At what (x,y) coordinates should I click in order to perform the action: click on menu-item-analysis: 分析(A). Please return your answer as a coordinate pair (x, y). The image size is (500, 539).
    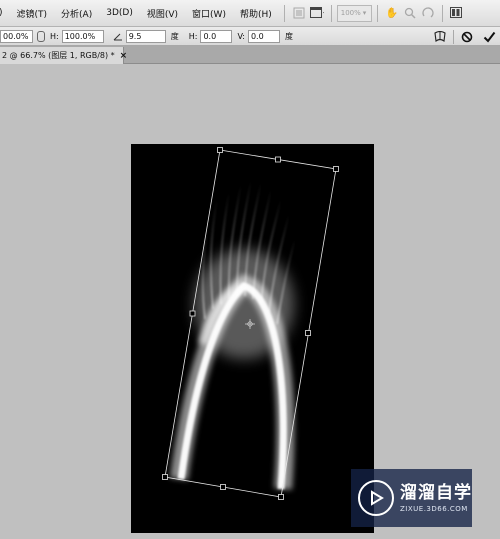
    Looking at the image, I should click on (76, 13).